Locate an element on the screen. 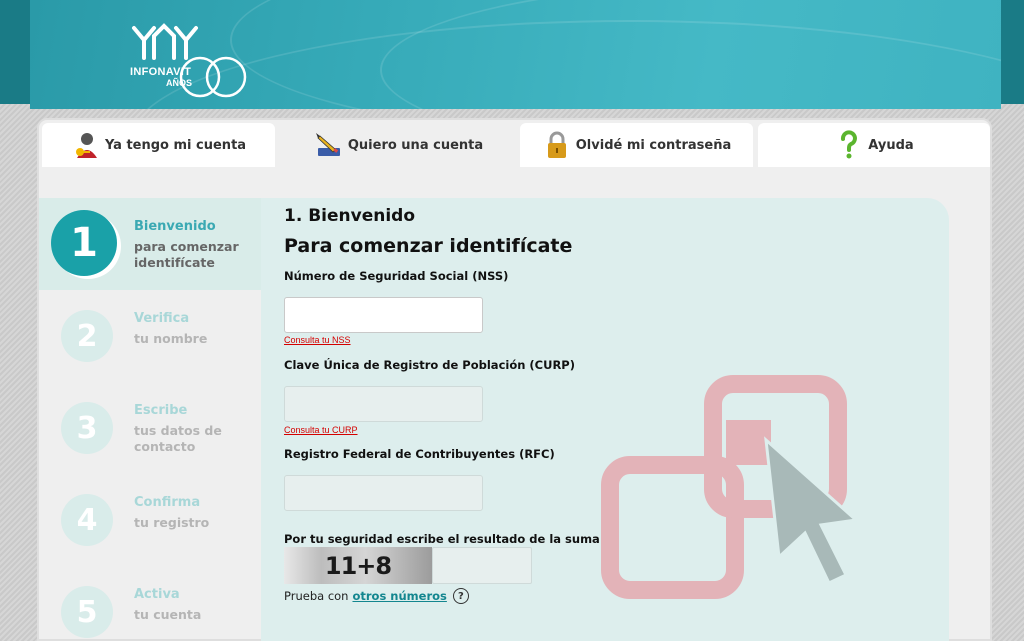 The image size is (1024, 641). nss-label: Número de Seguridad Social (NSS) is located at coordinates (396, 276).